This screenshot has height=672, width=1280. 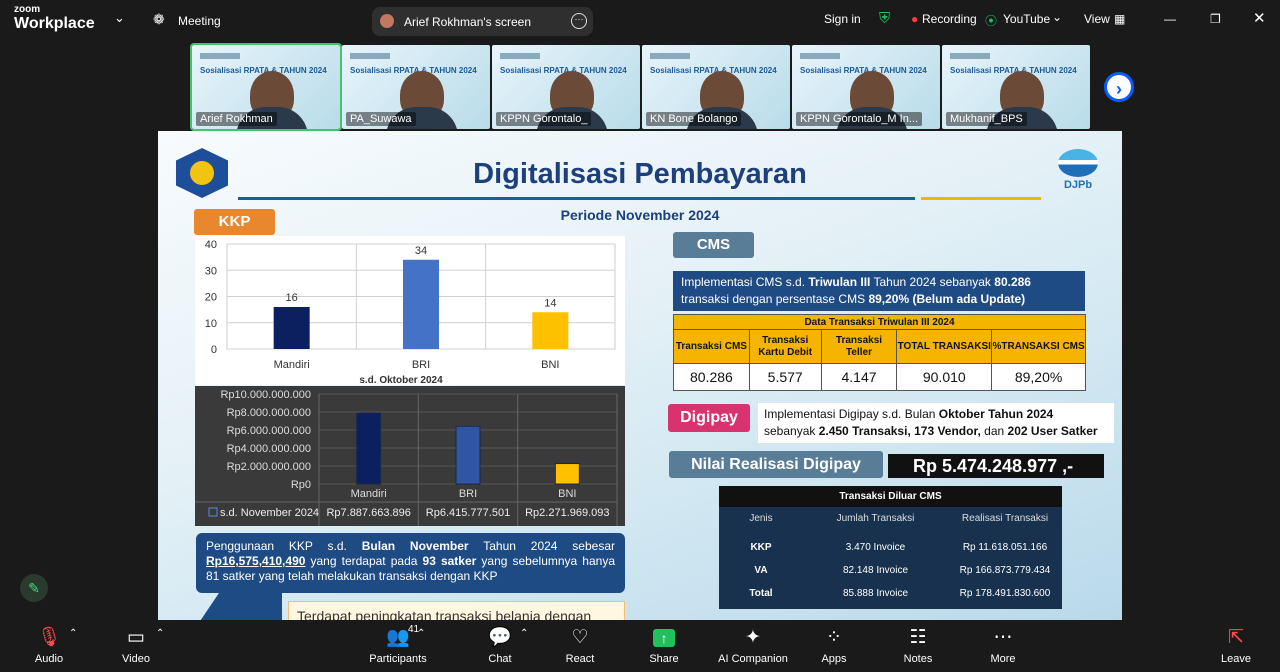 What do you see at coordinates (709, 418) in the screenshot?
I see `digipay-label: Digipay` at bounding box center [709, 418].